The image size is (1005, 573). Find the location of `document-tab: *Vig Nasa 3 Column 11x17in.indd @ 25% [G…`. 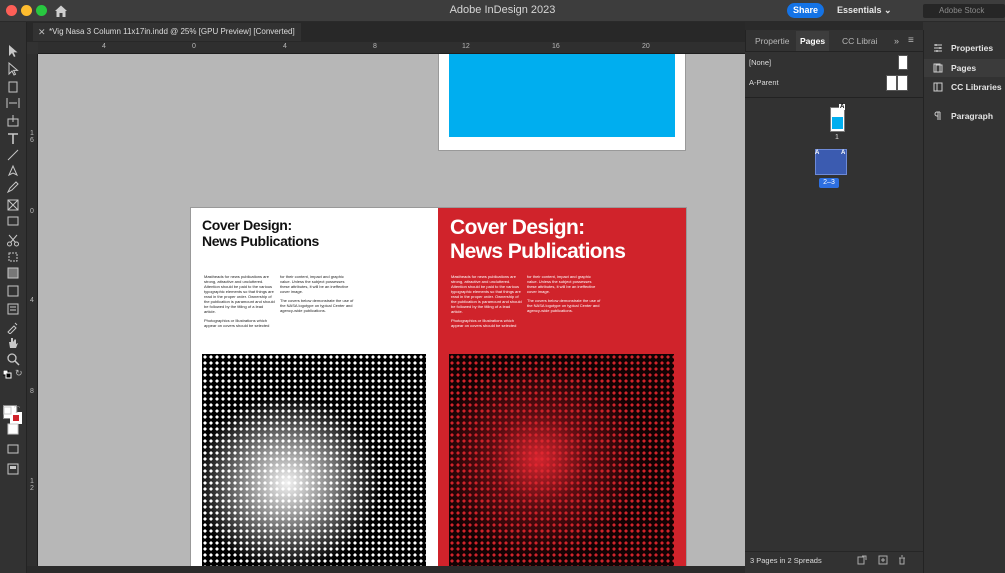

document-tab: *Vig Nasa 3 Column 11x17in.indd @ 25% [G… is located at coordinates (167, 32).